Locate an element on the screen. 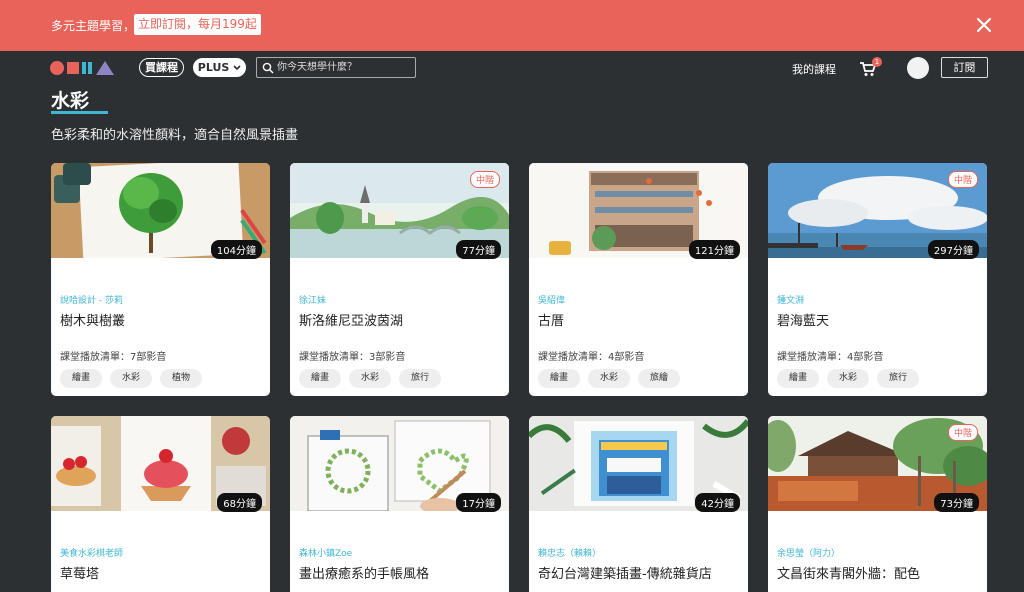 This screenshot has height=592, width=1024. plus-label: PLUS is located at coordinates (213, 67).